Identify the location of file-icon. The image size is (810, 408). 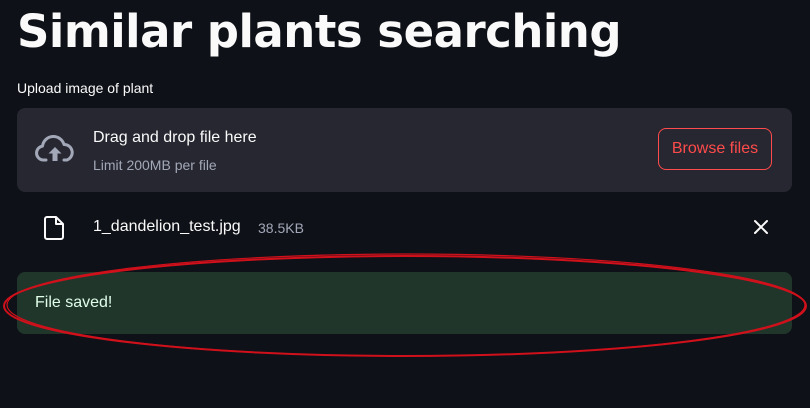
(54, 228).